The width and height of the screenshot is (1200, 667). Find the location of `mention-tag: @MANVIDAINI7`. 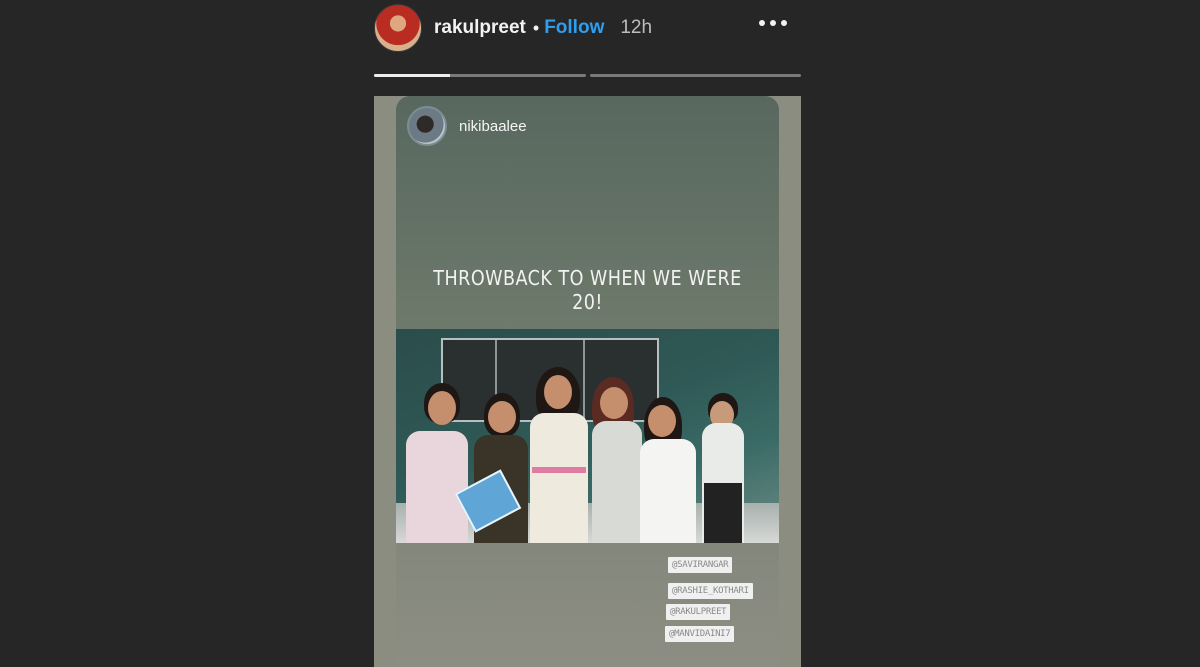

mention-tag: @MANVIDAINI7 is located at coordinates (700, 634).